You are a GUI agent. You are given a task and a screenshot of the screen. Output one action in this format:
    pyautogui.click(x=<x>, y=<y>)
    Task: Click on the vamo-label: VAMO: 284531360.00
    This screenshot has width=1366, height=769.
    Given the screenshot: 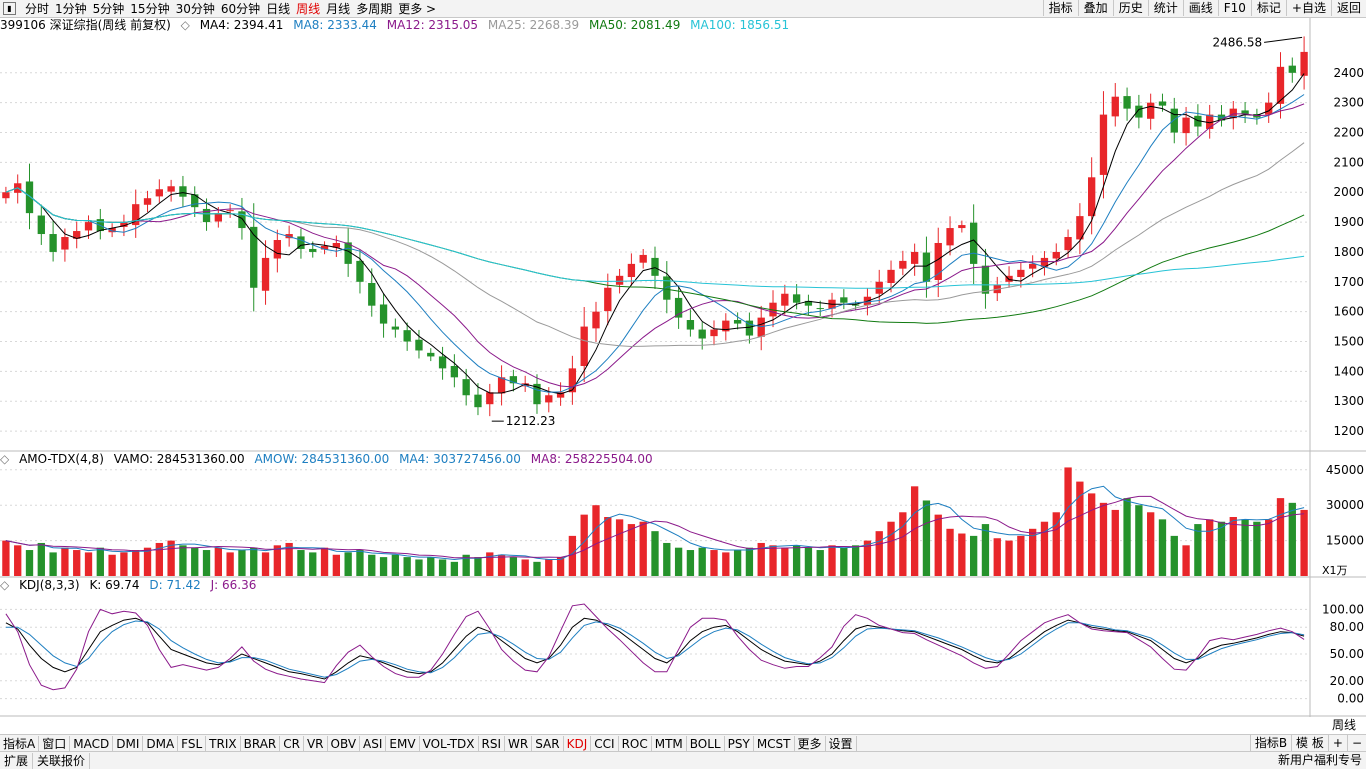 What is the action you would take?
    pyautogui.click(x=179, y=459)
    